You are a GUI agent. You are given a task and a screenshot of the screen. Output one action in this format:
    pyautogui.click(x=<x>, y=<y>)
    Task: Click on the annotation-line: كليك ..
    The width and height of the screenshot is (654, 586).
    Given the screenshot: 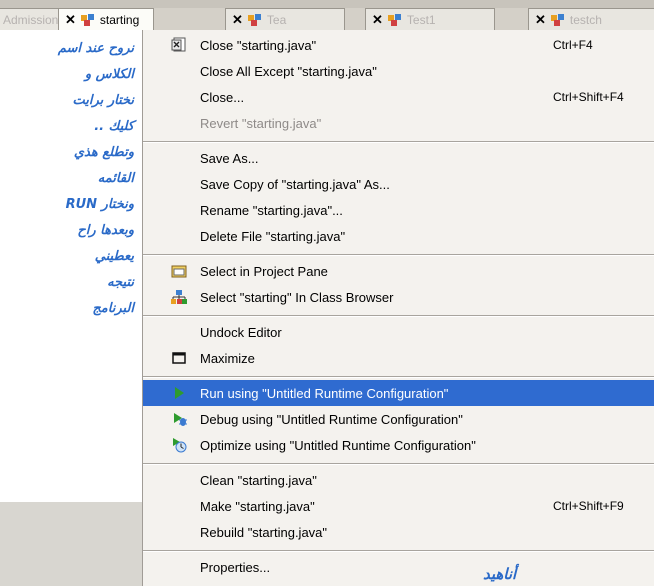 What is the action you would take?
    pyautogui.click(x=114, y=126)
    